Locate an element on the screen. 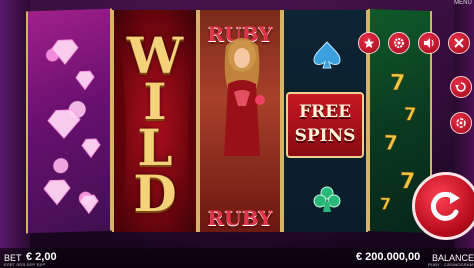 The image size is (474, 268). ruby-queen-figure is located at coordinates (244, 97).